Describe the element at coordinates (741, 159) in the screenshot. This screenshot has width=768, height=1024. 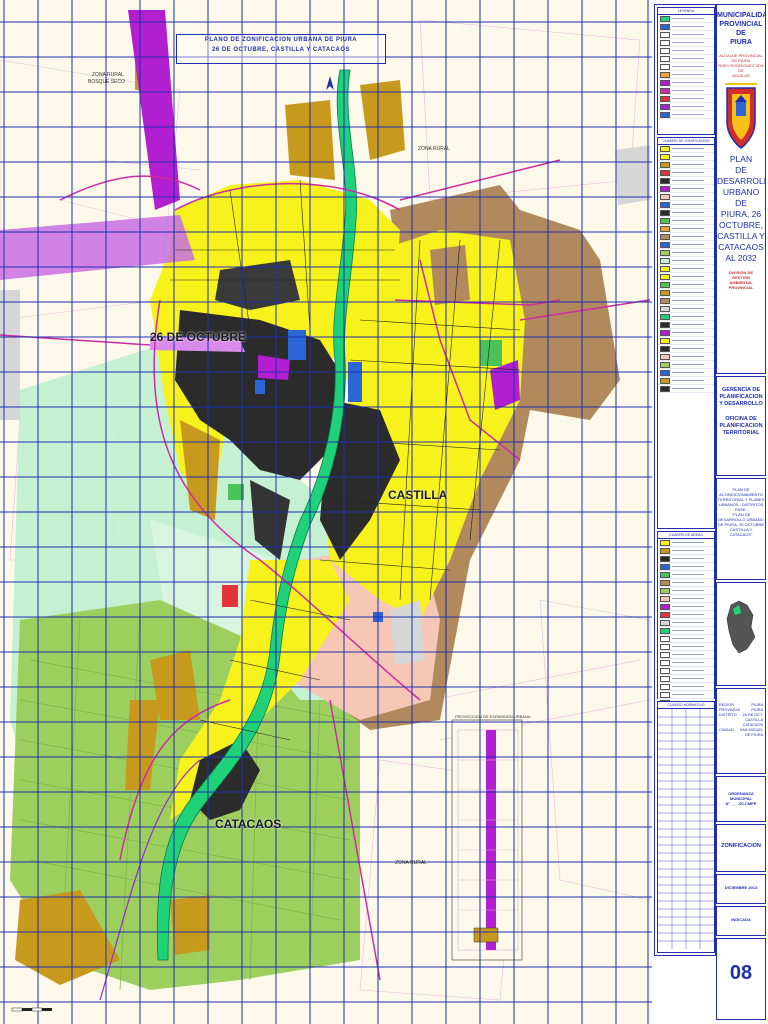
I see `plan-title-l1: PLAN` at that location.